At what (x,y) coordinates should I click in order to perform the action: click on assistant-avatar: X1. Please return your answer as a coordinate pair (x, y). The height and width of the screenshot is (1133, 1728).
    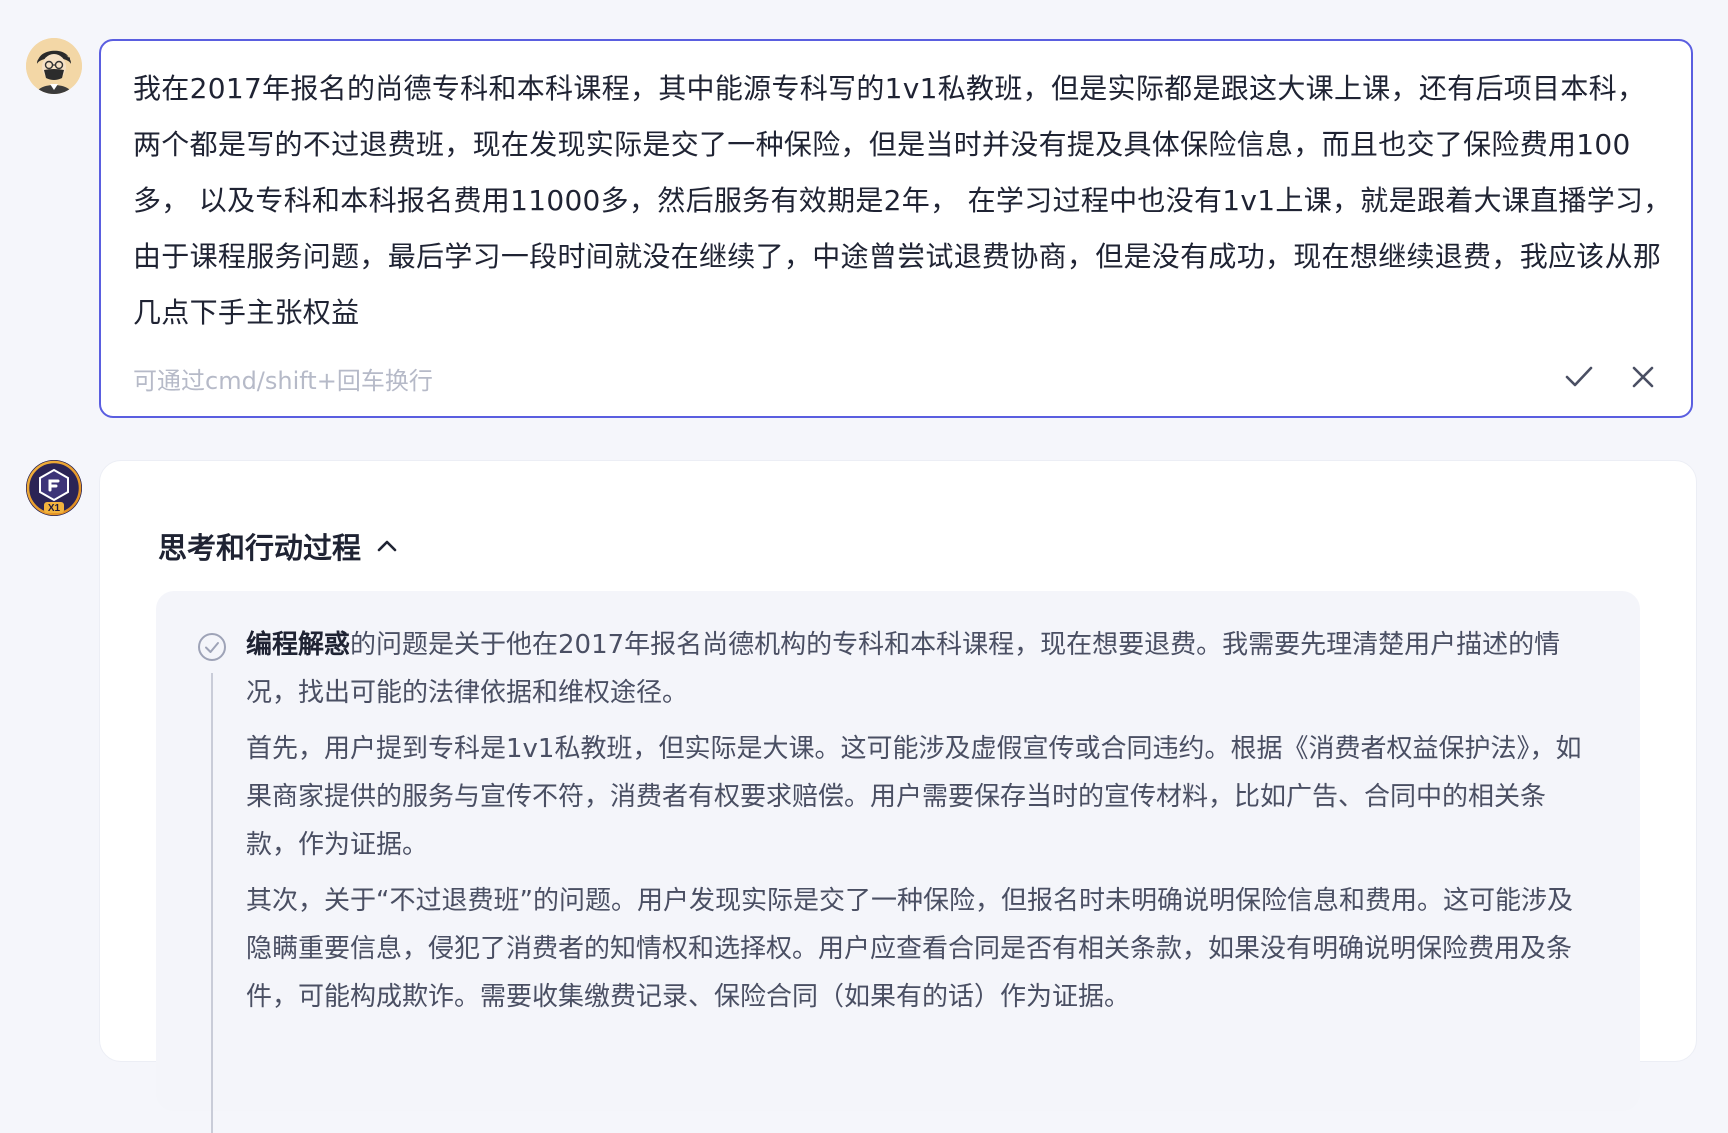
    Looking at the image, I should click on (54, 488).